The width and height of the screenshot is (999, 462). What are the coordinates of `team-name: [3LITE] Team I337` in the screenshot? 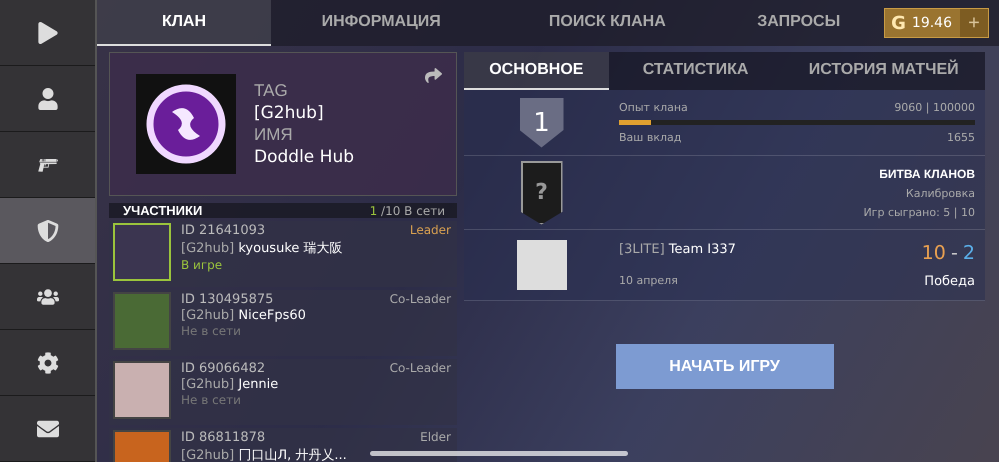 It's located at (677, 250).